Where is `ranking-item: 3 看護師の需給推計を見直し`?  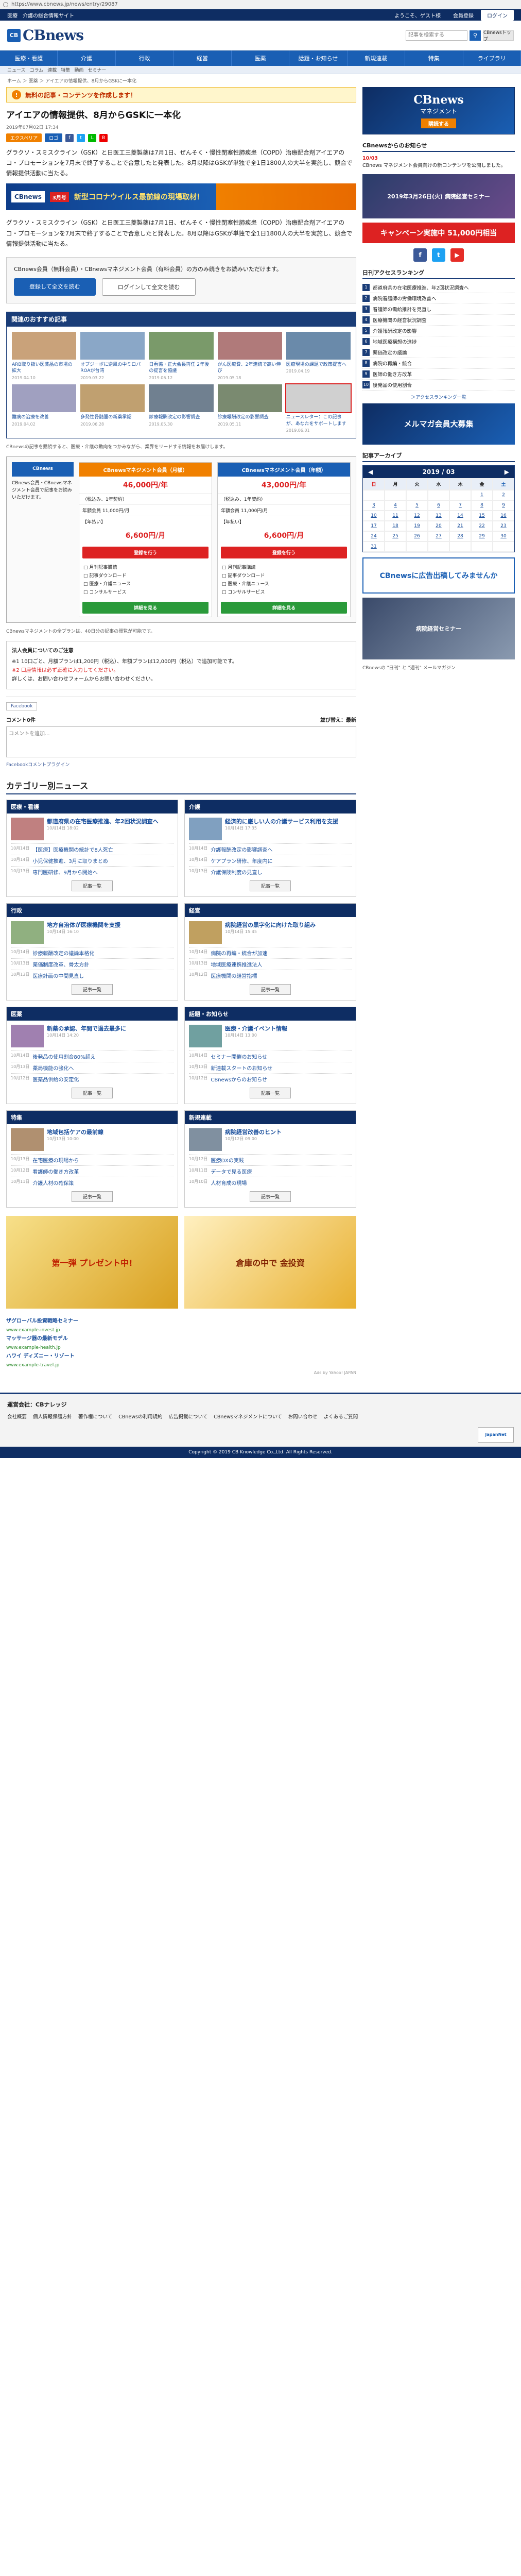 ranking-item: 3 看護師の需給推計を見直し is located at coordinates (438, 309).